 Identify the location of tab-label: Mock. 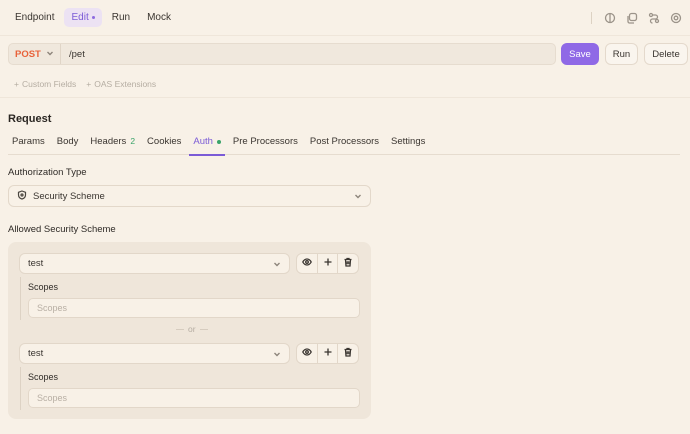
(159, 17).